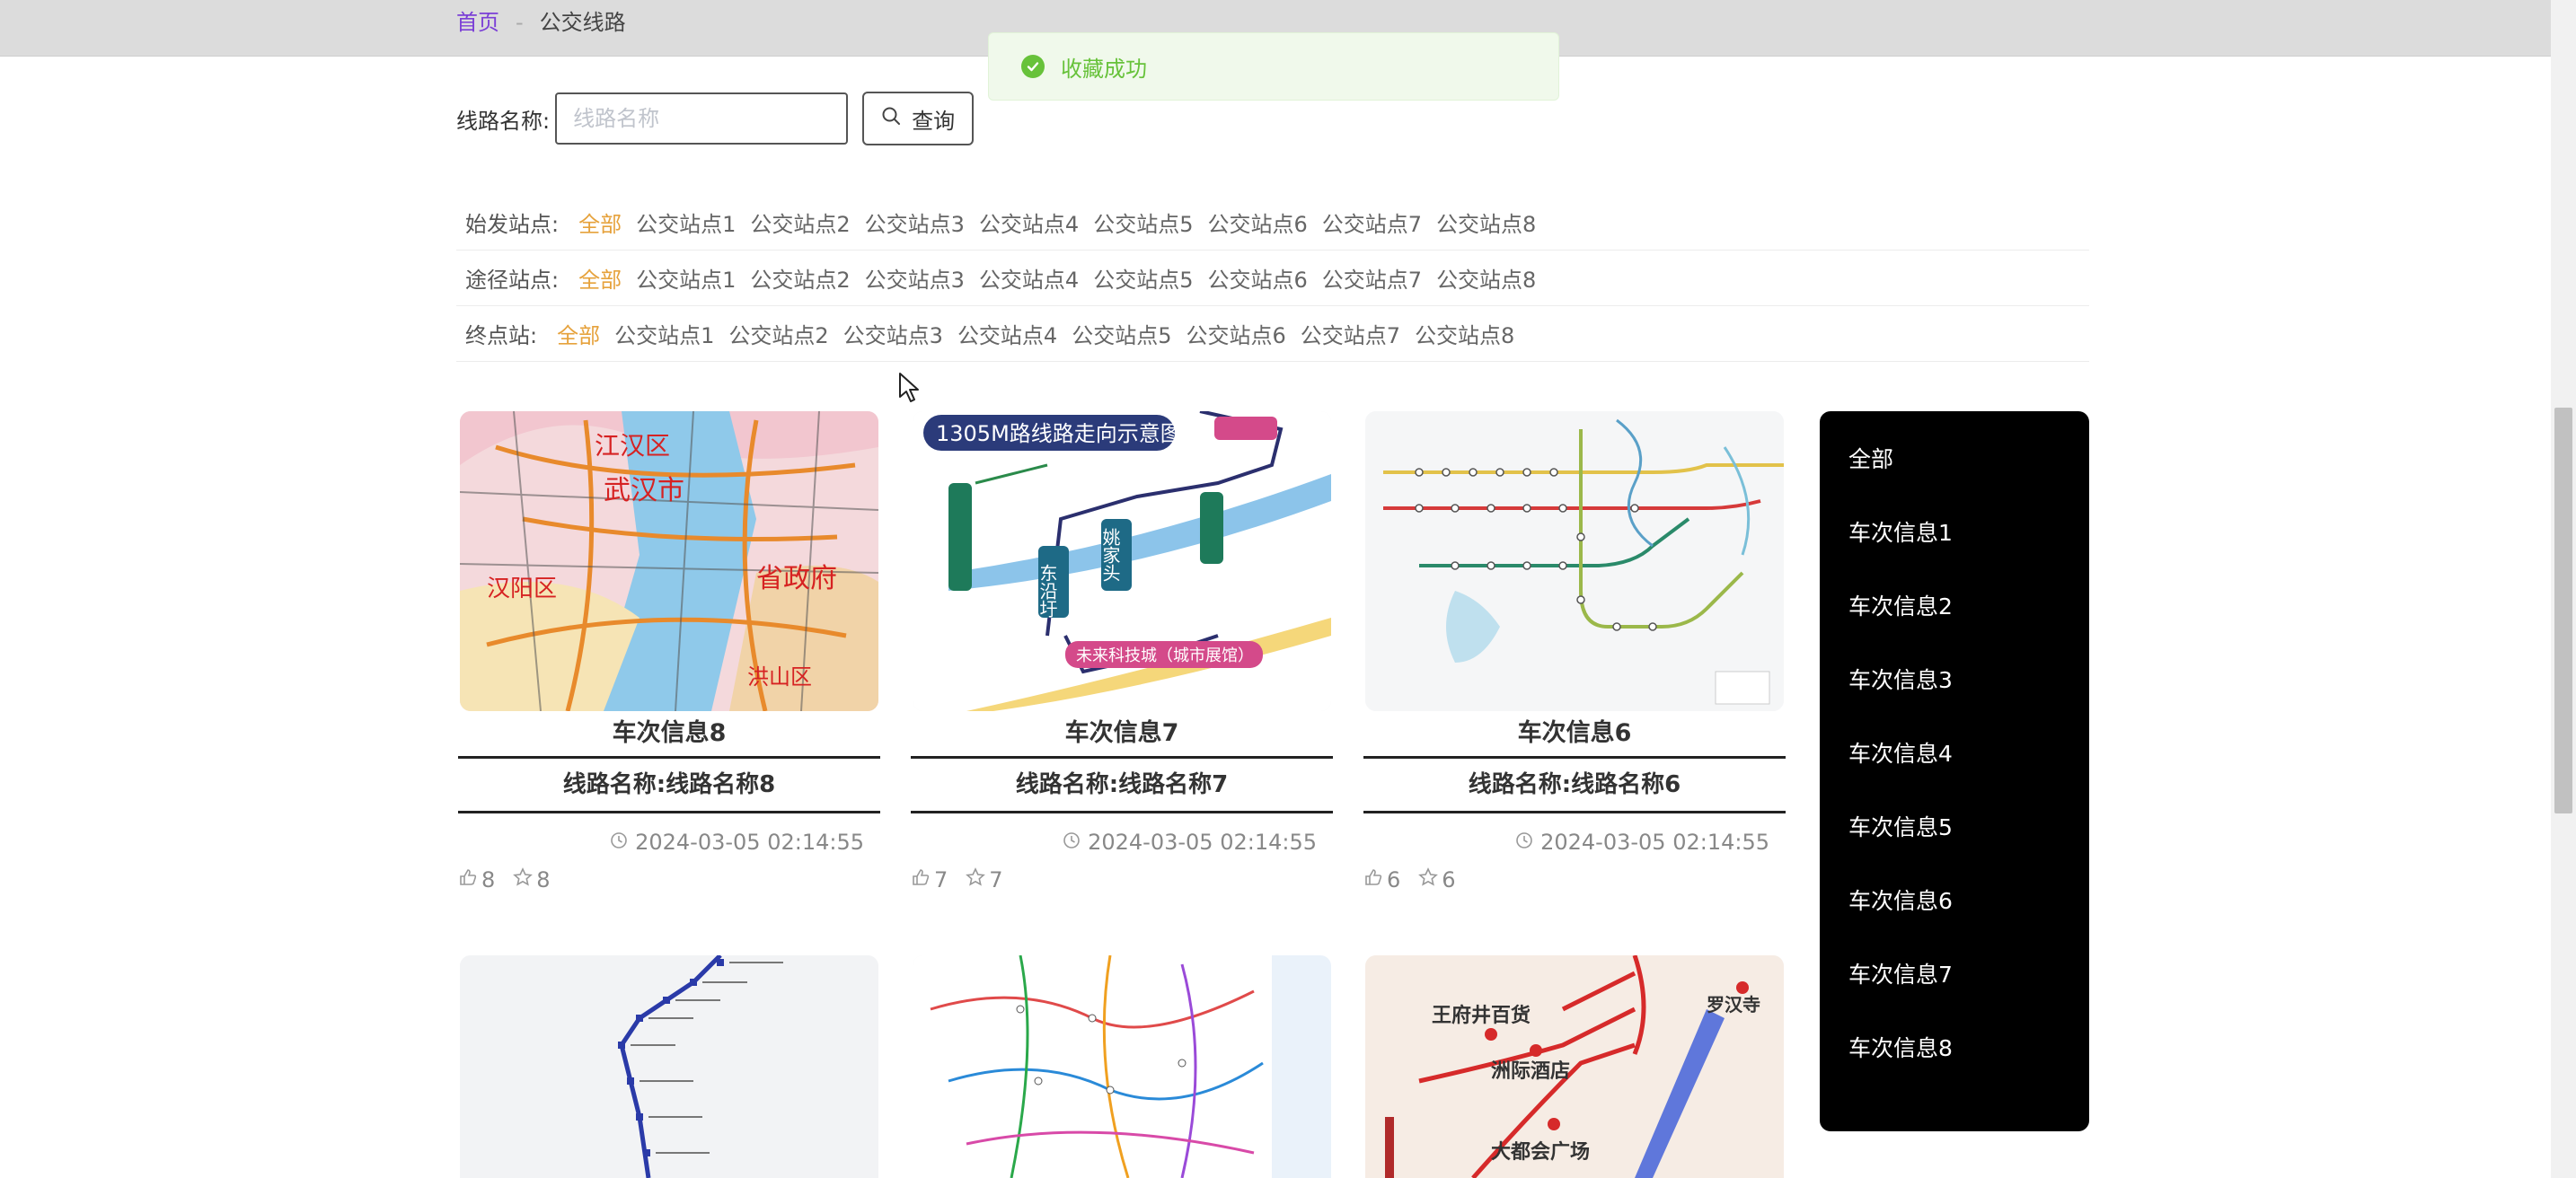 The image size is (2576, 1178). I want to click on card-title: 车次信息6, so click(1574, 734).